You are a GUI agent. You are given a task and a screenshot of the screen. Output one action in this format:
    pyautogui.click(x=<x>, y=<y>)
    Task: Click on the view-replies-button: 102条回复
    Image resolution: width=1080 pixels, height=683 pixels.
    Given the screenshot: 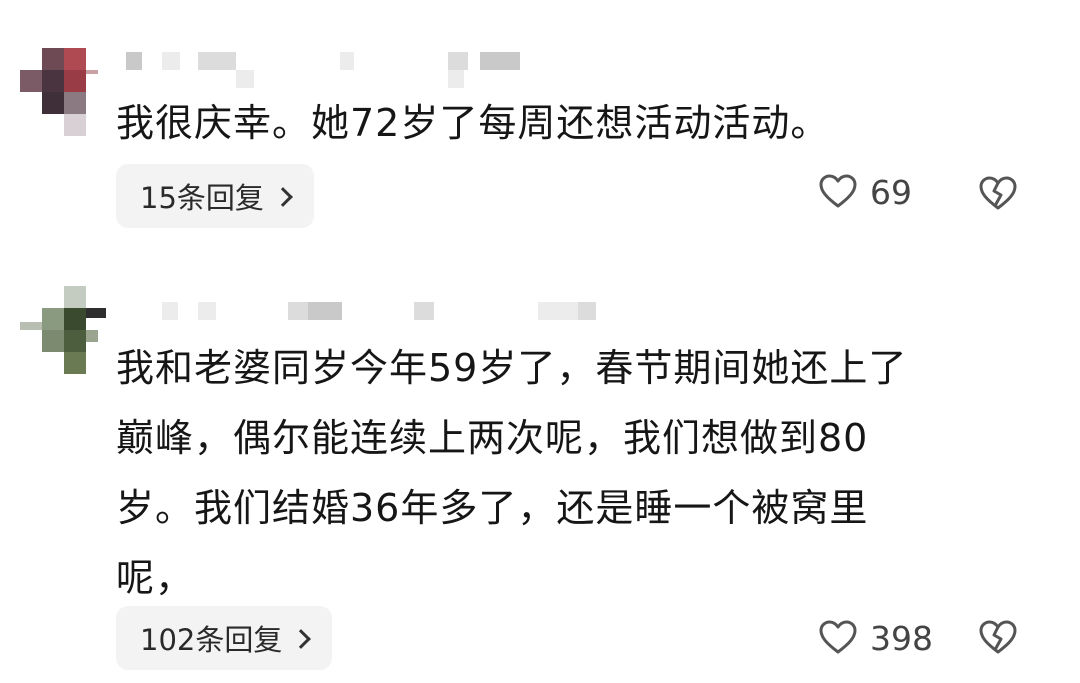 What is the action you would take?
    pyautogui.click(x=224, y=638)
    